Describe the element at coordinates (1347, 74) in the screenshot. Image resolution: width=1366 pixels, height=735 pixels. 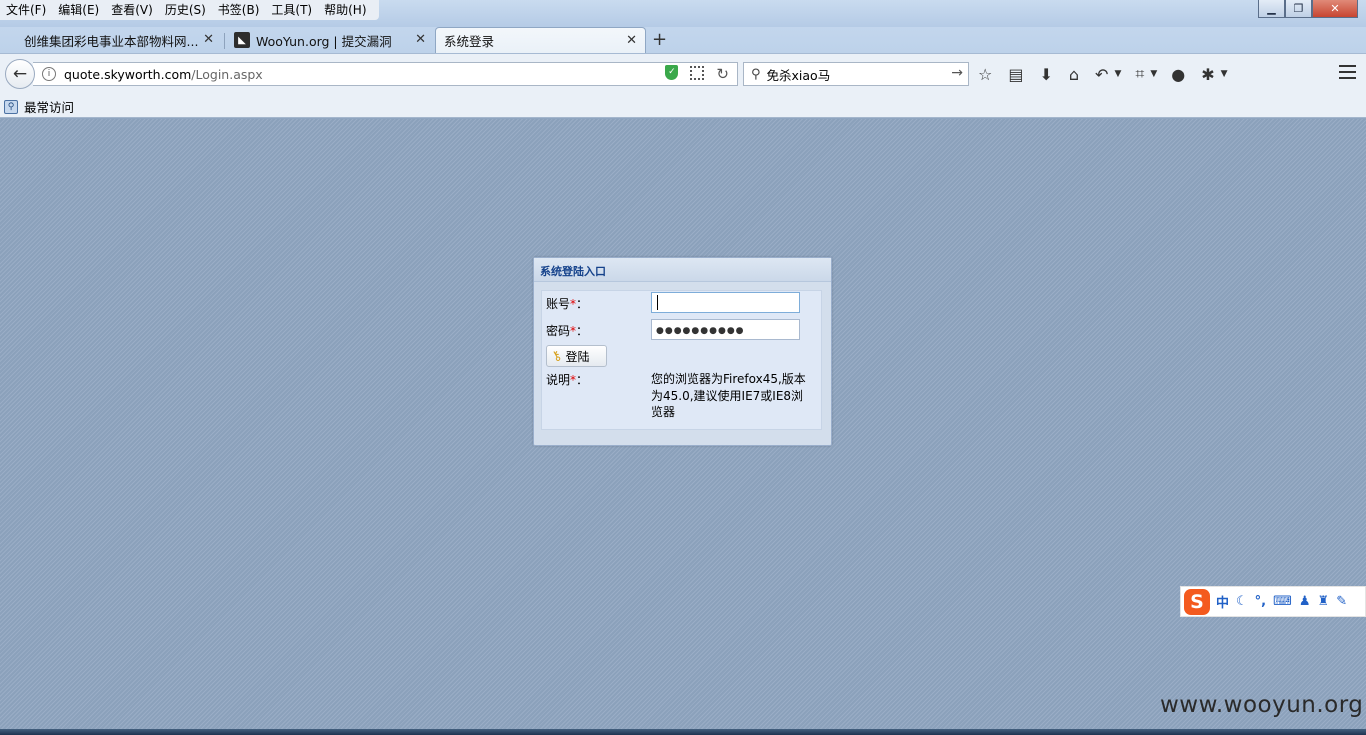
I see `hamburger-menu-icon` at that location.